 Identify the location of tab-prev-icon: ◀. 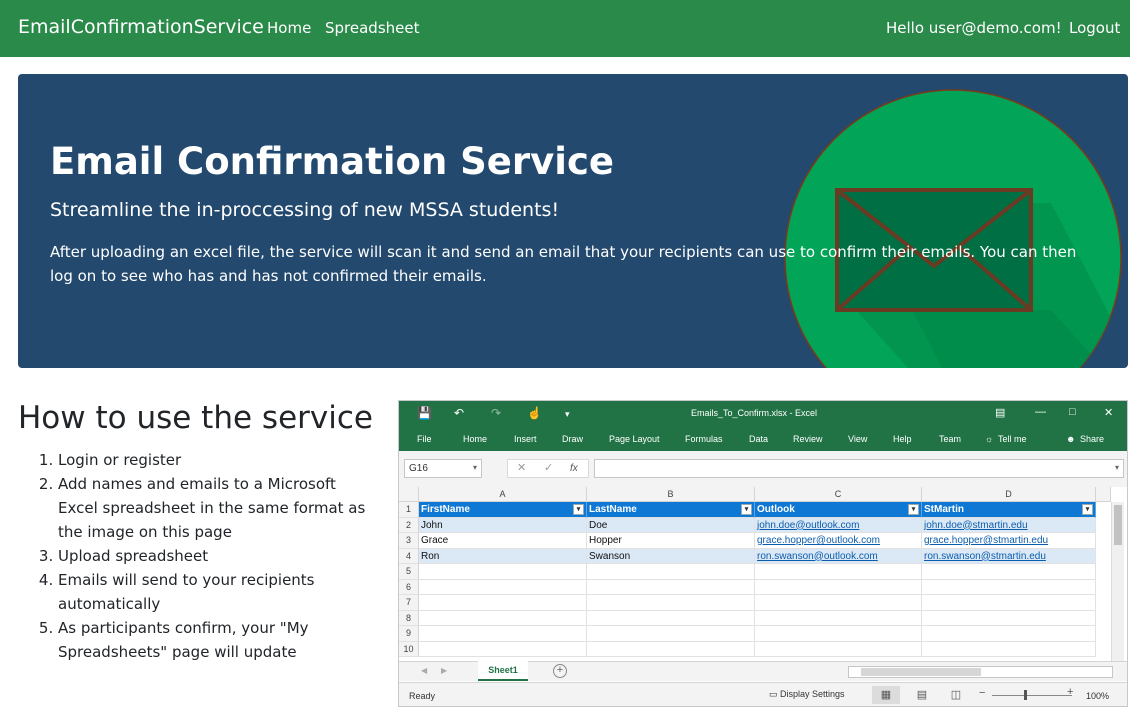
(424, 670).